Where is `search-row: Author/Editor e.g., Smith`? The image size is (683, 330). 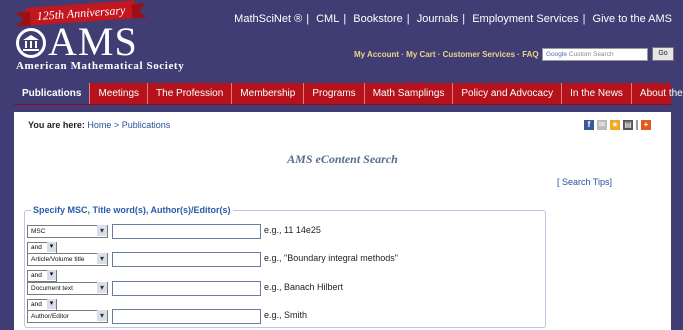
search-row: Author/Editor e.g., Smith is located at coordinates (277, 317).